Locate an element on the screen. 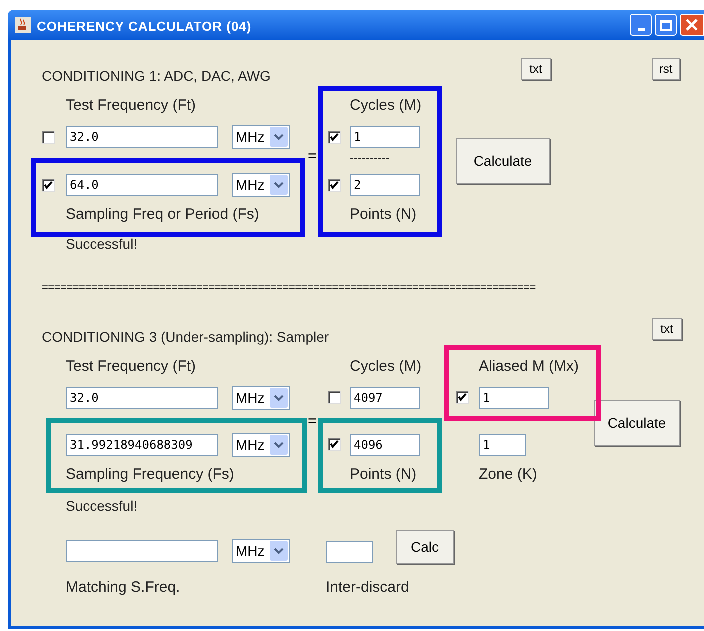 The image size is (704, 631). java-cup-icon is located at coordinates (23, 25).